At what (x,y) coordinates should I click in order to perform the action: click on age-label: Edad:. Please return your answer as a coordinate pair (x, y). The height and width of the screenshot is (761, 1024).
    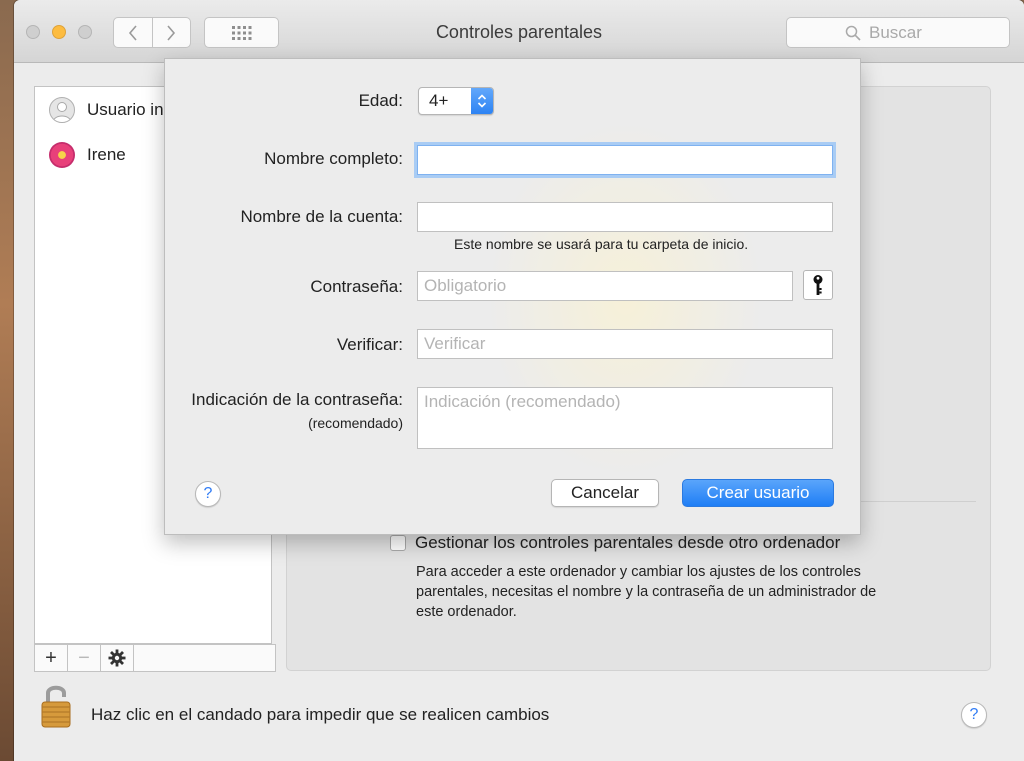
    Looking at the image, I should click on (380, 100).